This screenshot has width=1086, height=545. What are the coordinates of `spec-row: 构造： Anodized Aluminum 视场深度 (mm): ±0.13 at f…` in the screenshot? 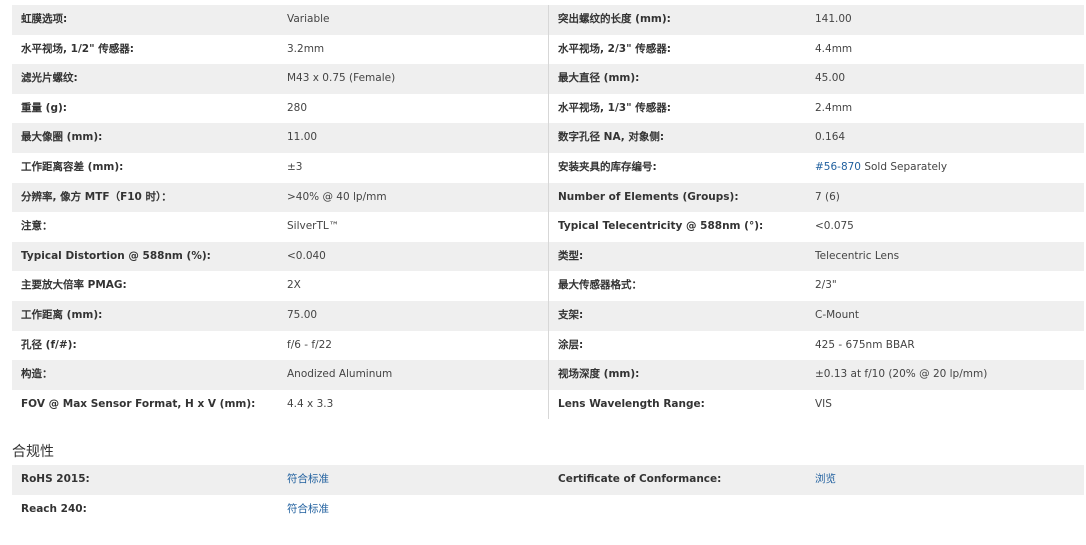 It's located at (548, 375).